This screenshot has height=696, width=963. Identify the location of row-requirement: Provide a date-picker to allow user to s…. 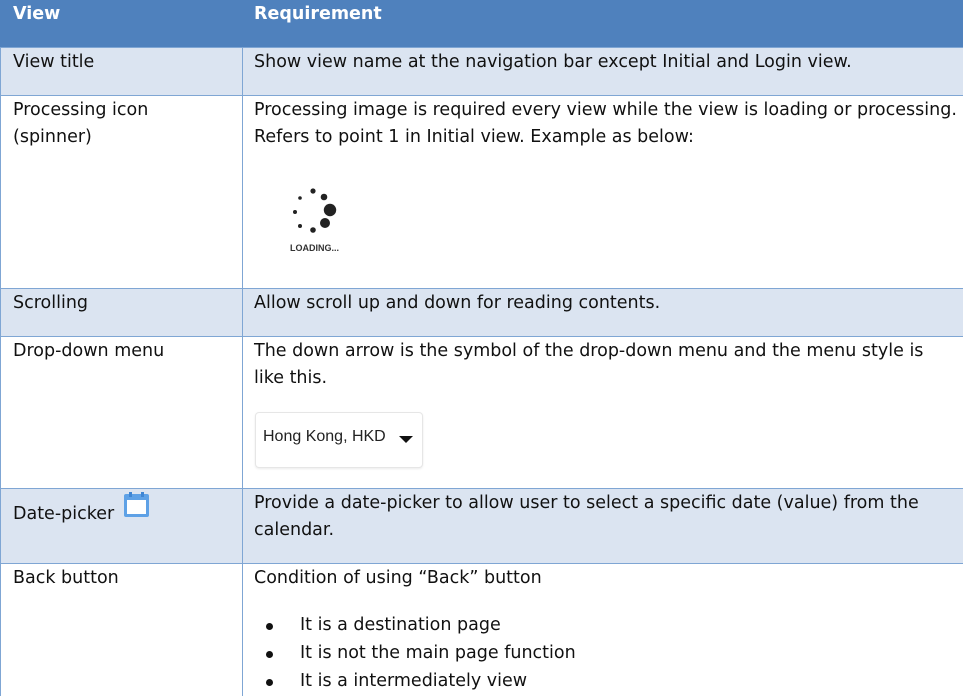
(586, 503).